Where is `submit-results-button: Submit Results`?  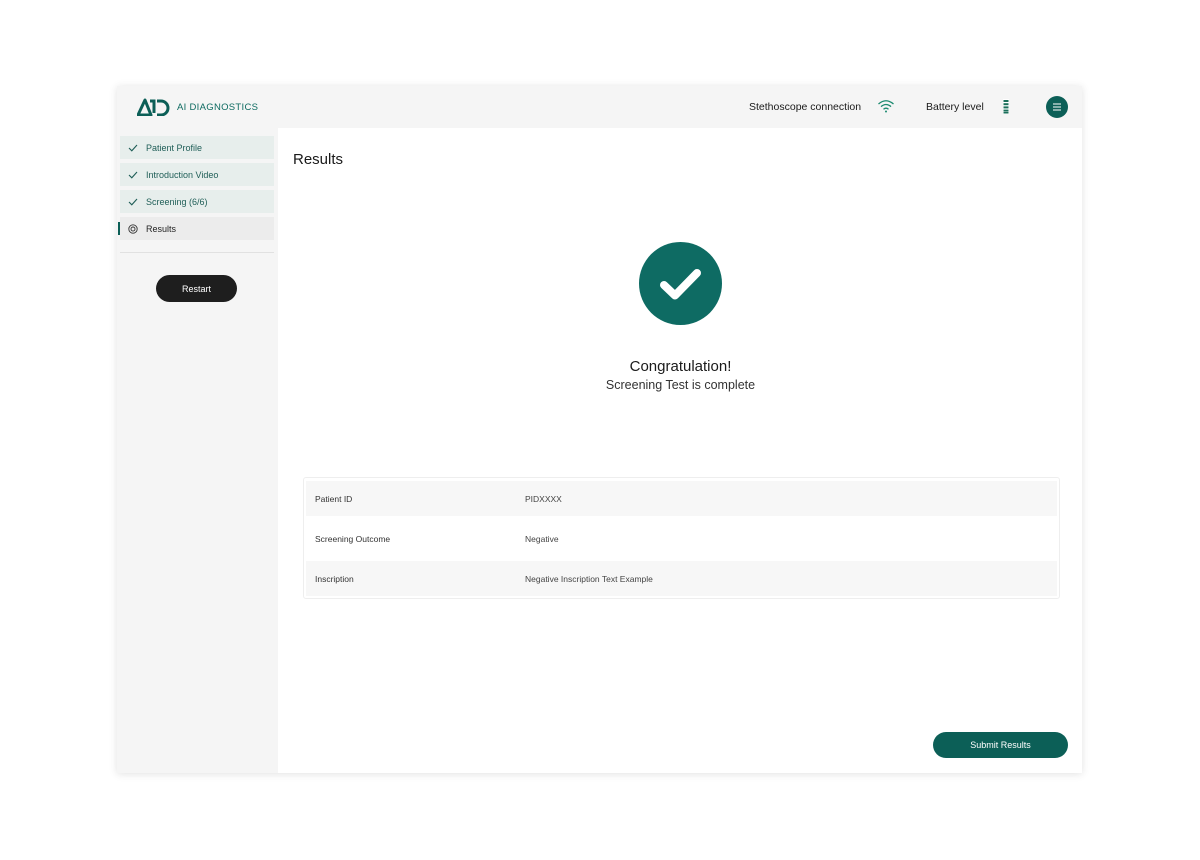
submit-results-button: Submit Results is located at coordinates (1000, 745).